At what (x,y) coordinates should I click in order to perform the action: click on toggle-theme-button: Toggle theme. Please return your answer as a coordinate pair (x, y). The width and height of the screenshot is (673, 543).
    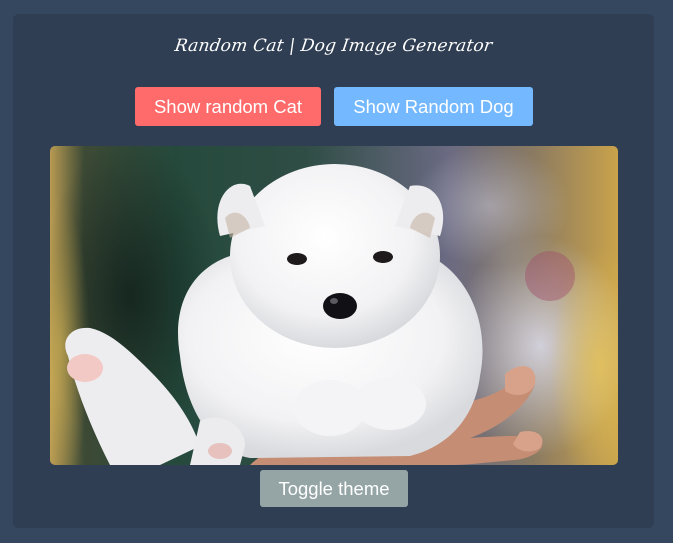
    Looking at the image, I should click on (334, 488).